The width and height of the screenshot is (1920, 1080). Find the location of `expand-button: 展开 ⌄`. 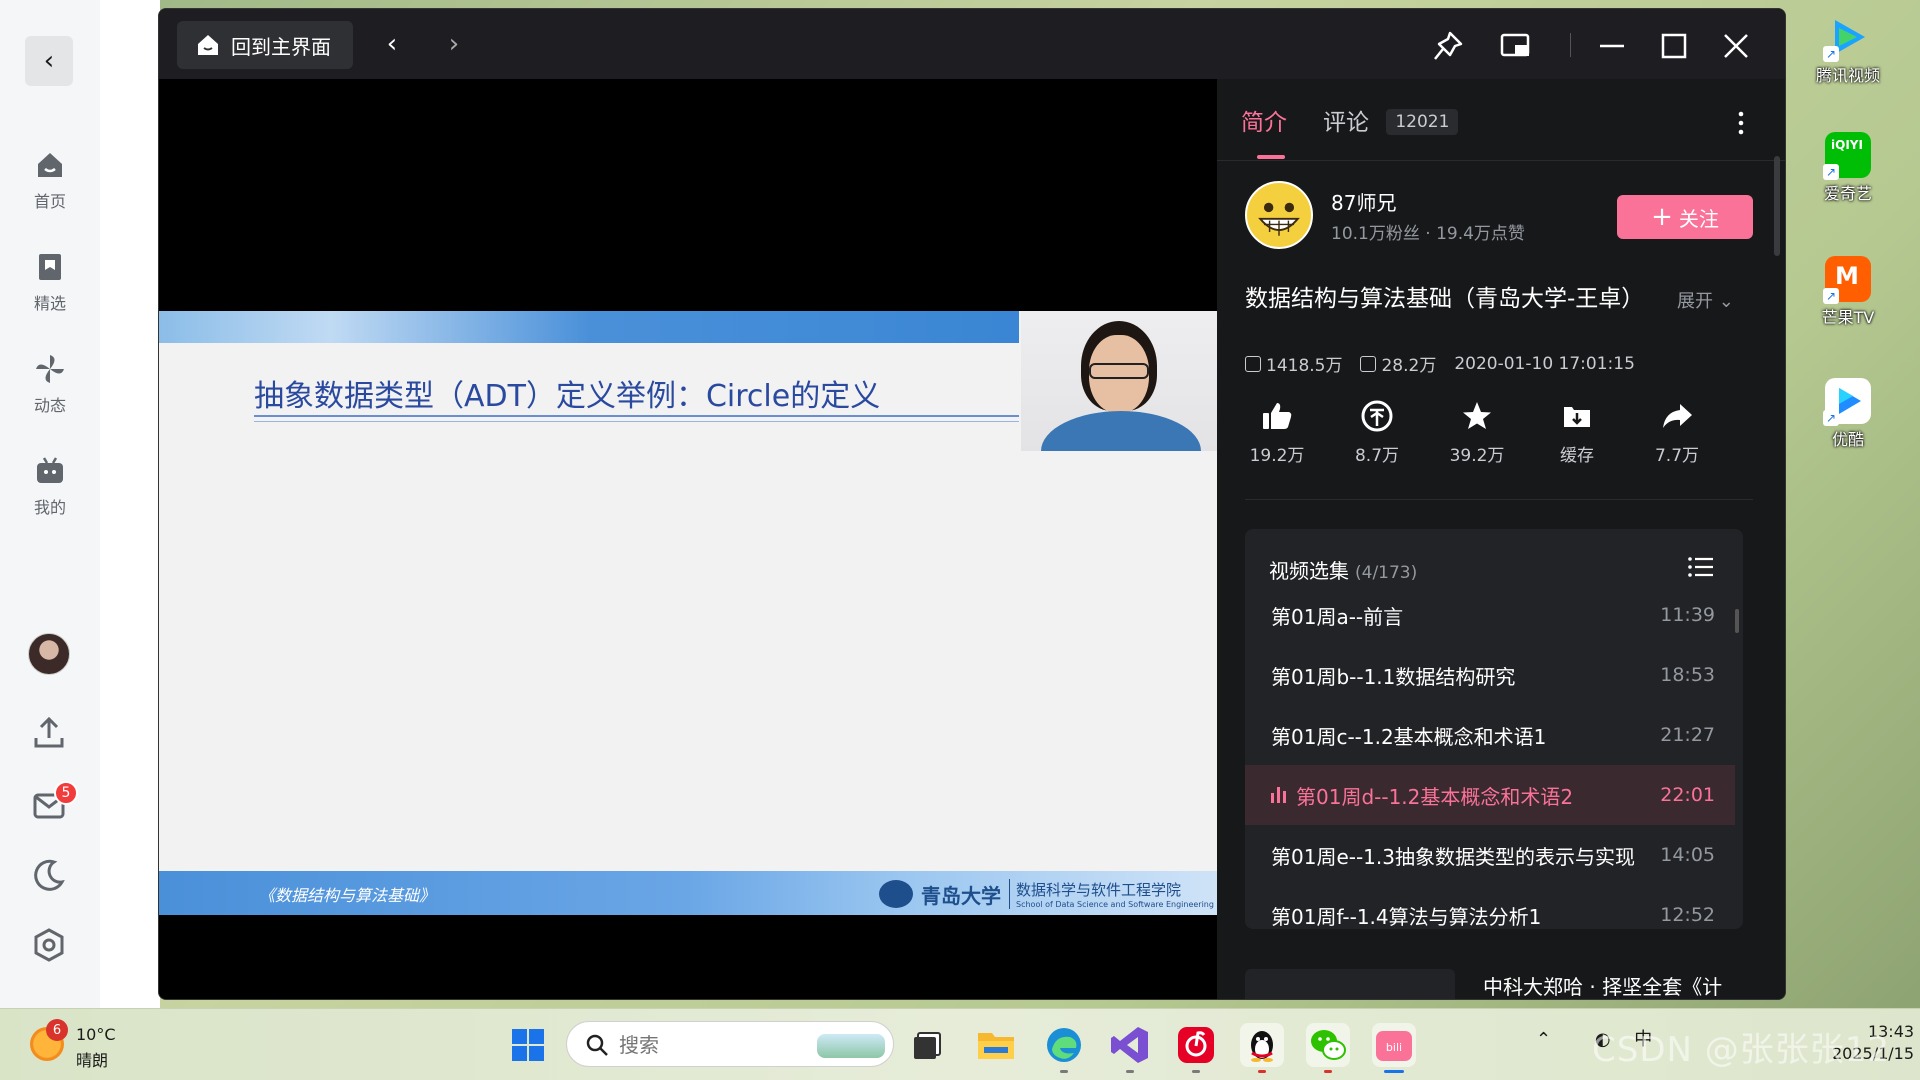

expand-button: 展开 ⌄ is located at coordinates (1705, 300).